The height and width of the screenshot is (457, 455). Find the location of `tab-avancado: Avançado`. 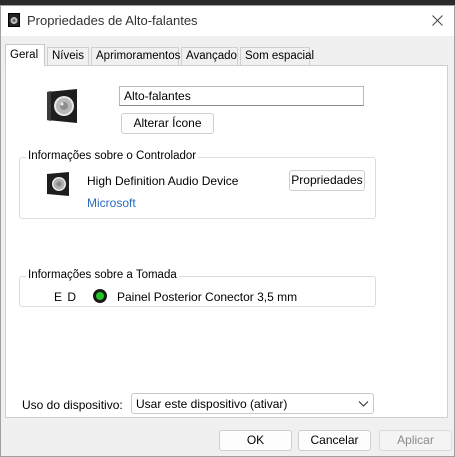

tab-avancado: Avançado is located at coordinates (209, 56).